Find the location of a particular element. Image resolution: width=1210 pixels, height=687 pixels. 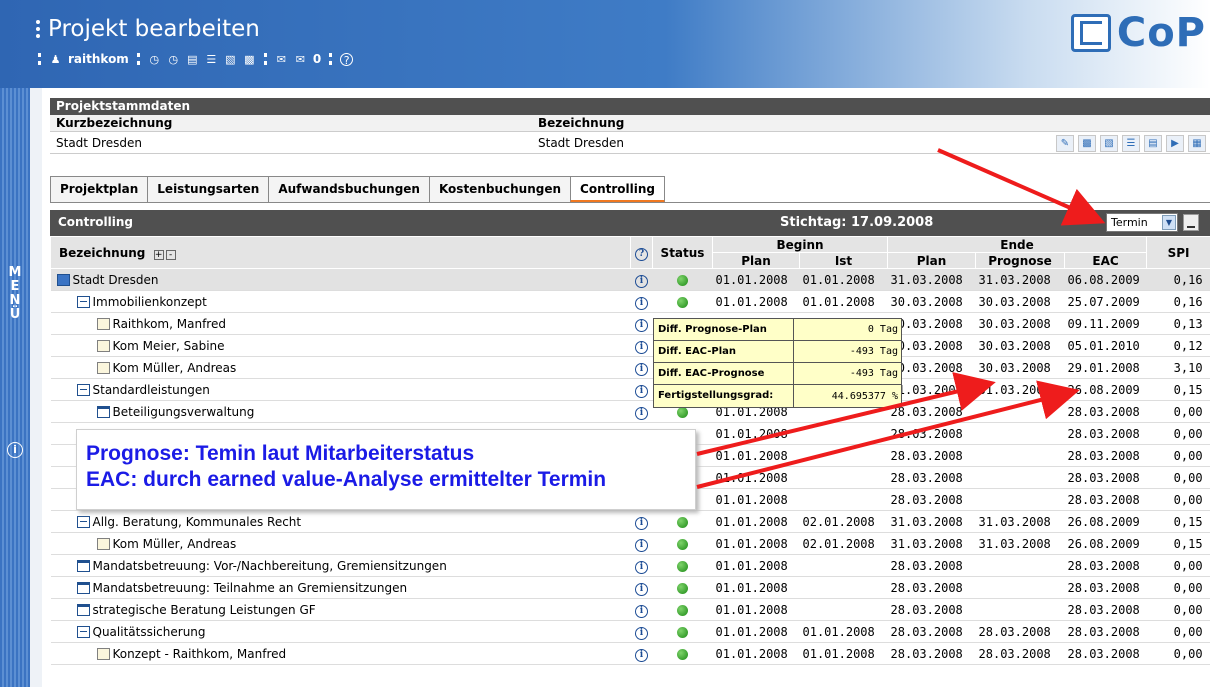

copy-icon: ▩ is located at coordinates (1087, 143).